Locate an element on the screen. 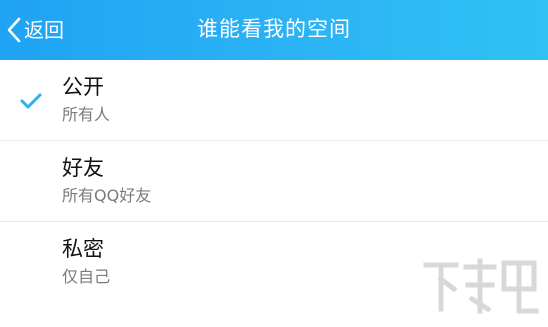 This screenshot has height=327, width=548. option-subtitle: 所有QQ好友 is located at coordinates (107, 195).